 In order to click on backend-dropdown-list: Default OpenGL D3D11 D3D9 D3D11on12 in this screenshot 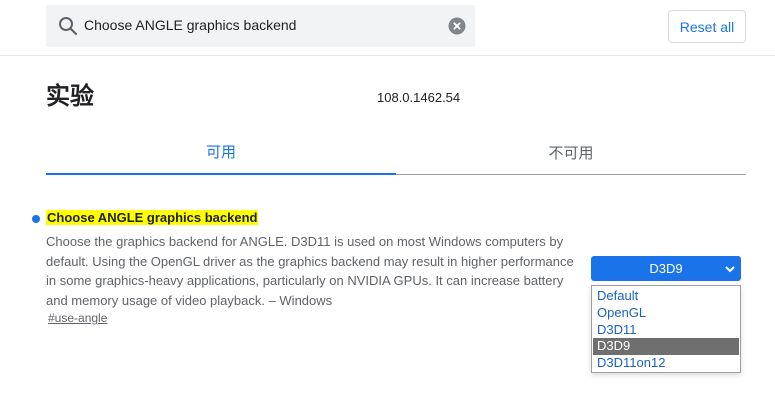, I will do `click(666, 329)`.